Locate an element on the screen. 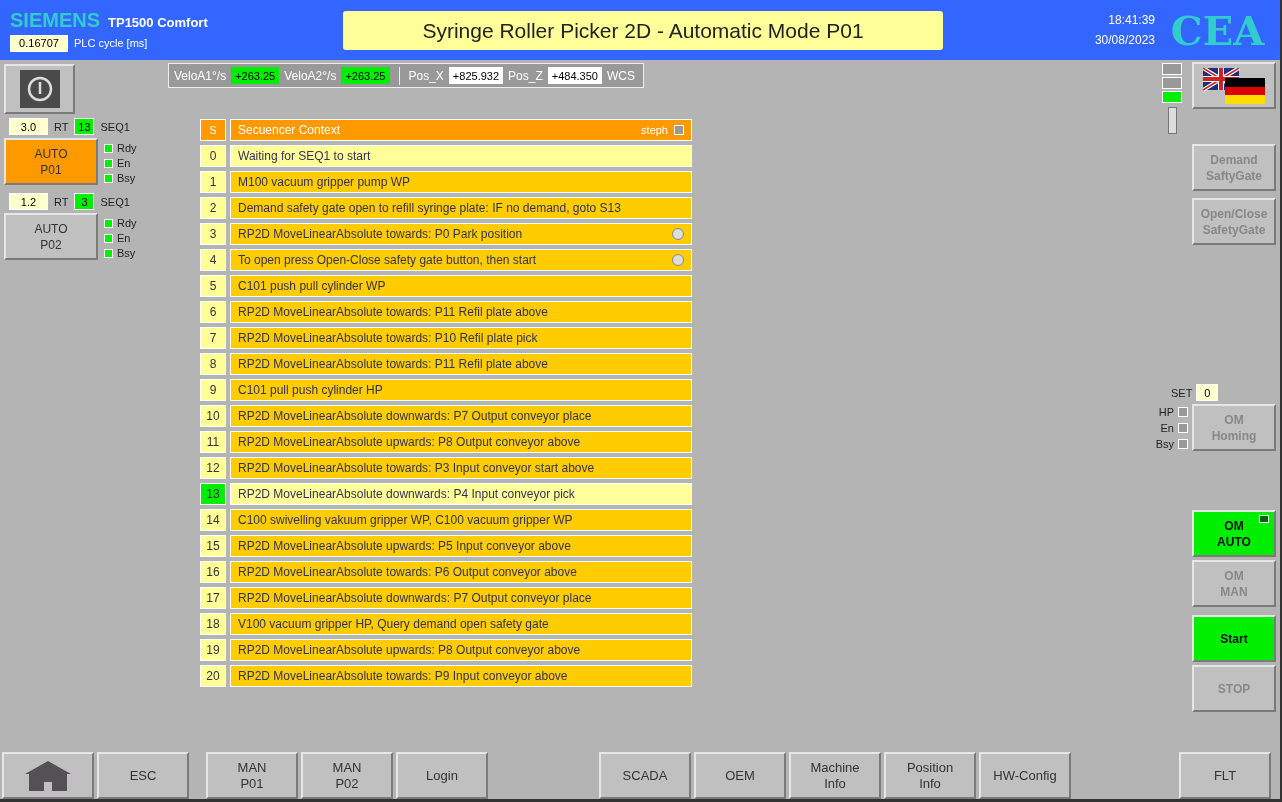  readout-value: +484.350 is located at coordinates (574, 75).